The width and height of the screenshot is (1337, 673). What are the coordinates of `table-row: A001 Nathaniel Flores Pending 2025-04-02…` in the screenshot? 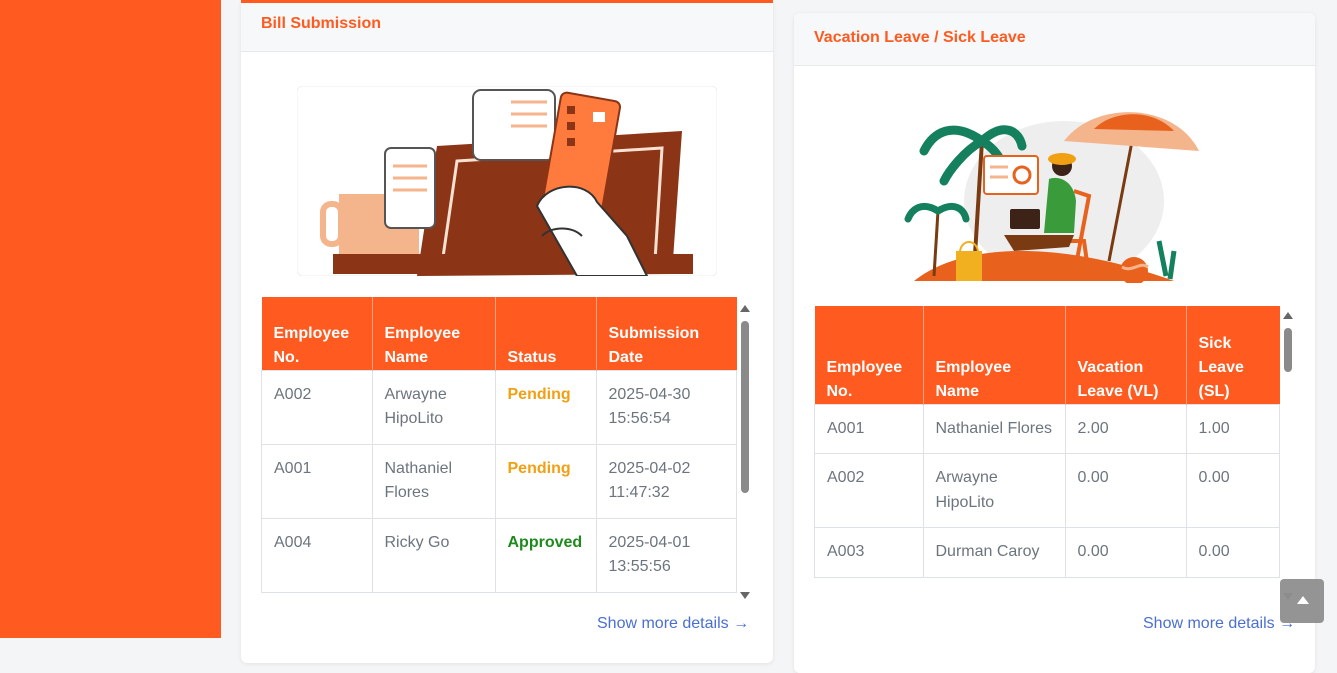 It's located at (499, 481).